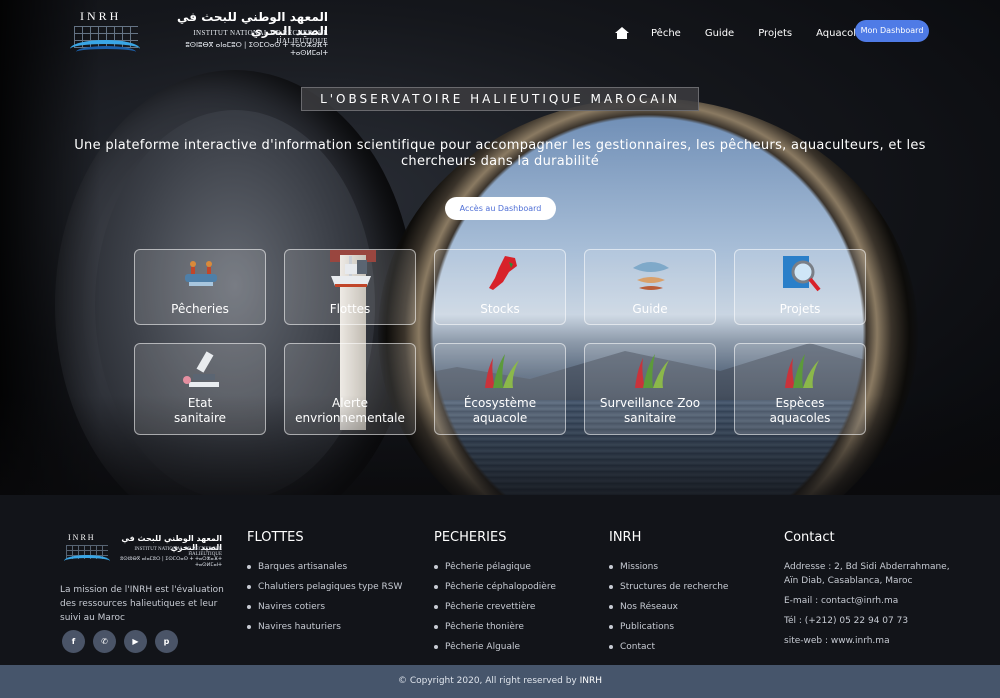  I want to click on home-icon, so click(622, 33).